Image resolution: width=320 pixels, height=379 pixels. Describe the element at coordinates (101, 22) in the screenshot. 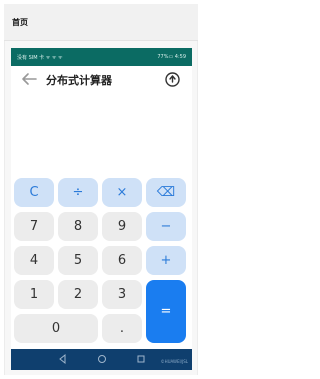

I see `top-bar: 首页` at that location.